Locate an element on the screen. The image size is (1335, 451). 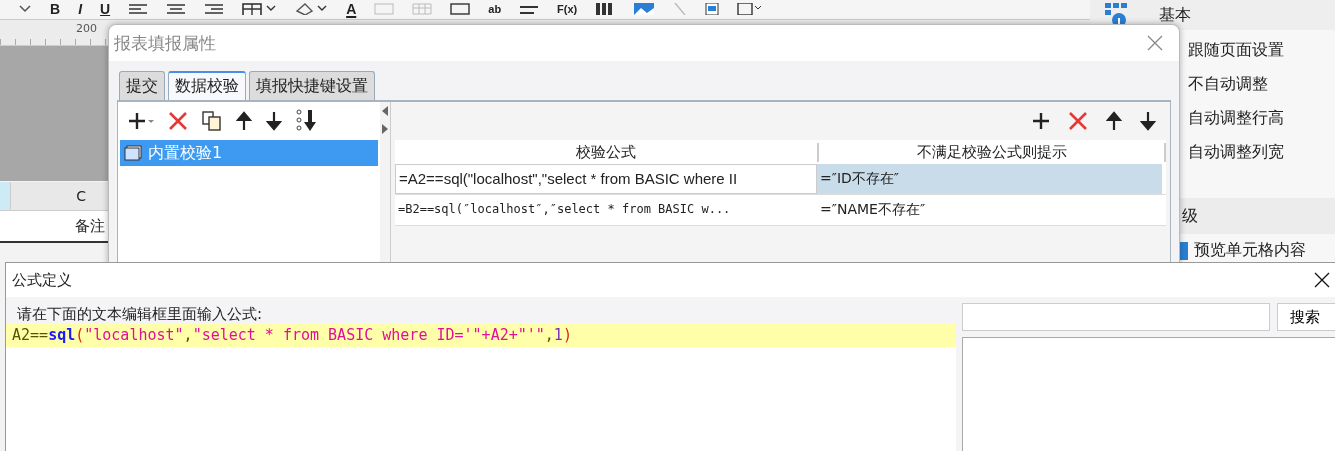
format-button: B is located at coordinates (55, 9).